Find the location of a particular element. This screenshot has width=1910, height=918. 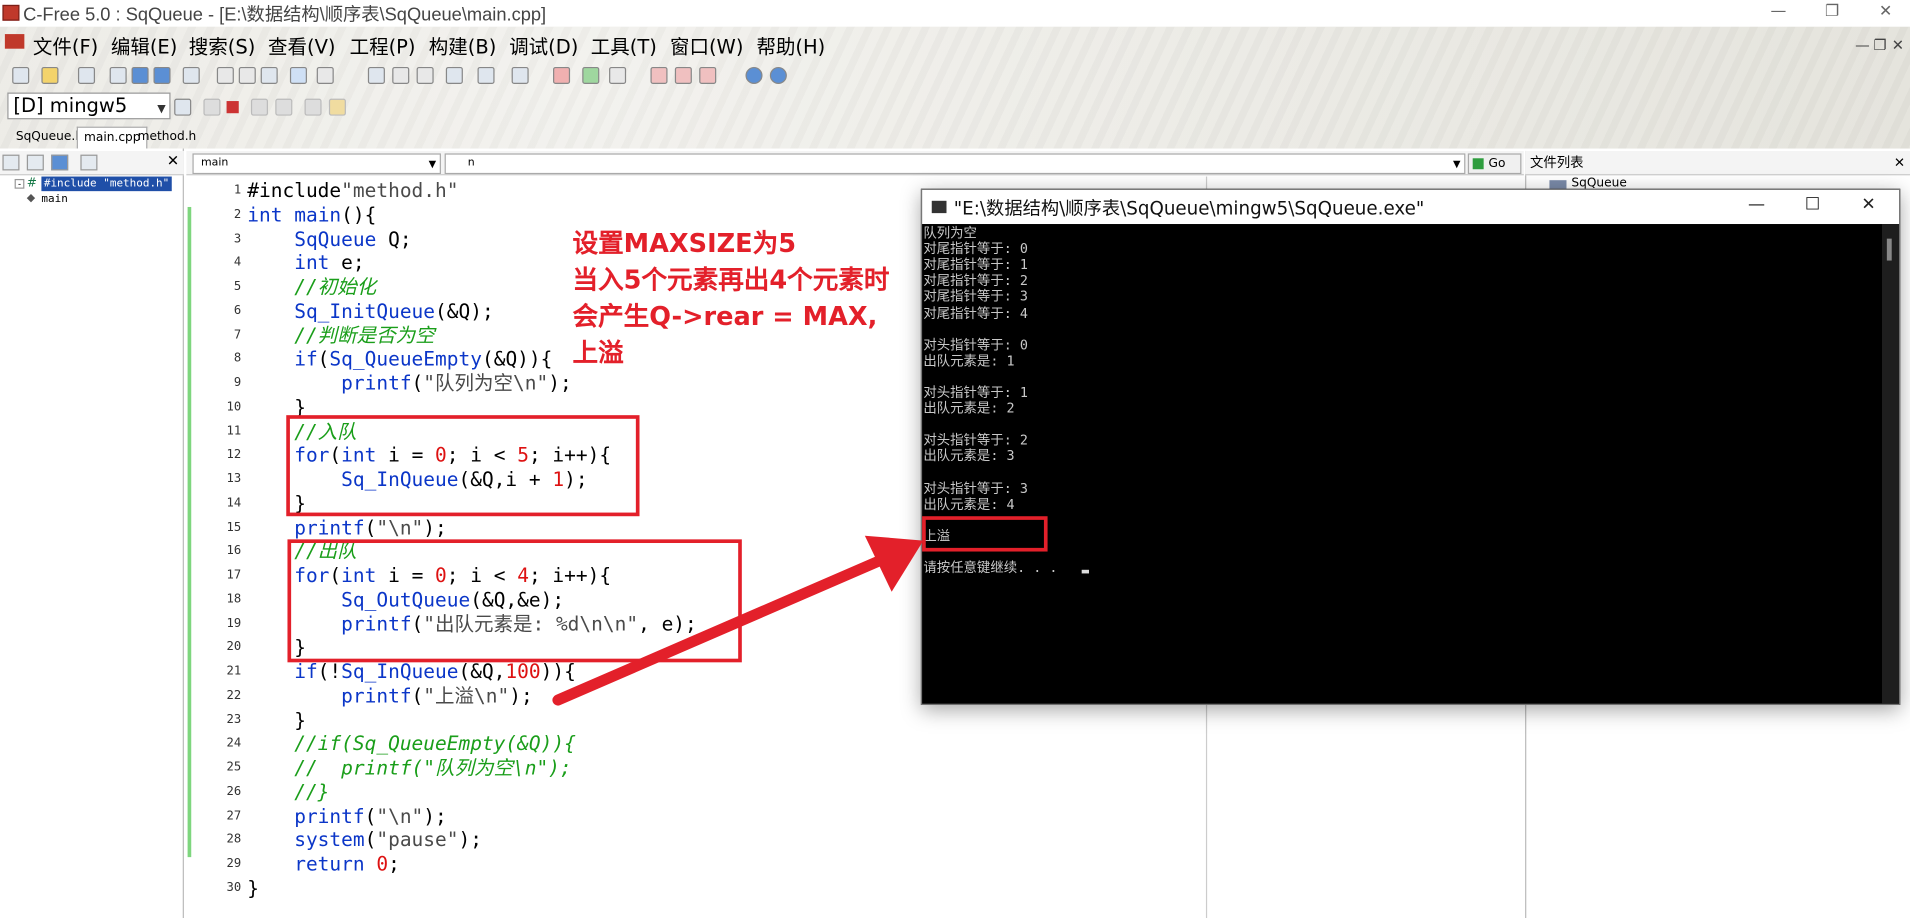

indent-icon is located at coordinates (486, 75).